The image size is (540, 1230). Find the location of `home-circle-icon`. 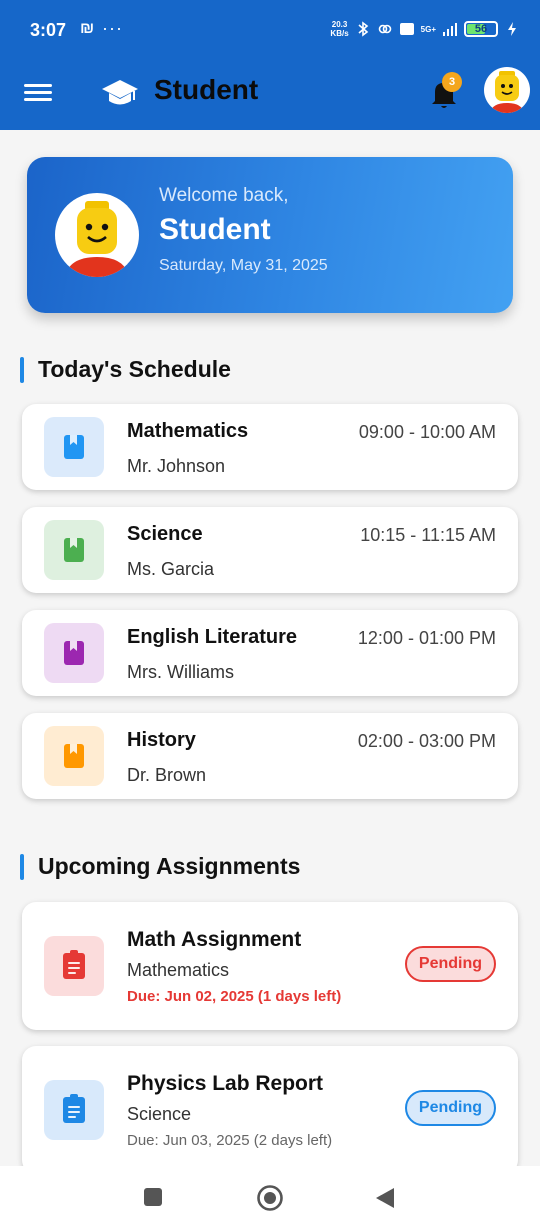

home-circle-icon is located at coordinates (270, 1198).